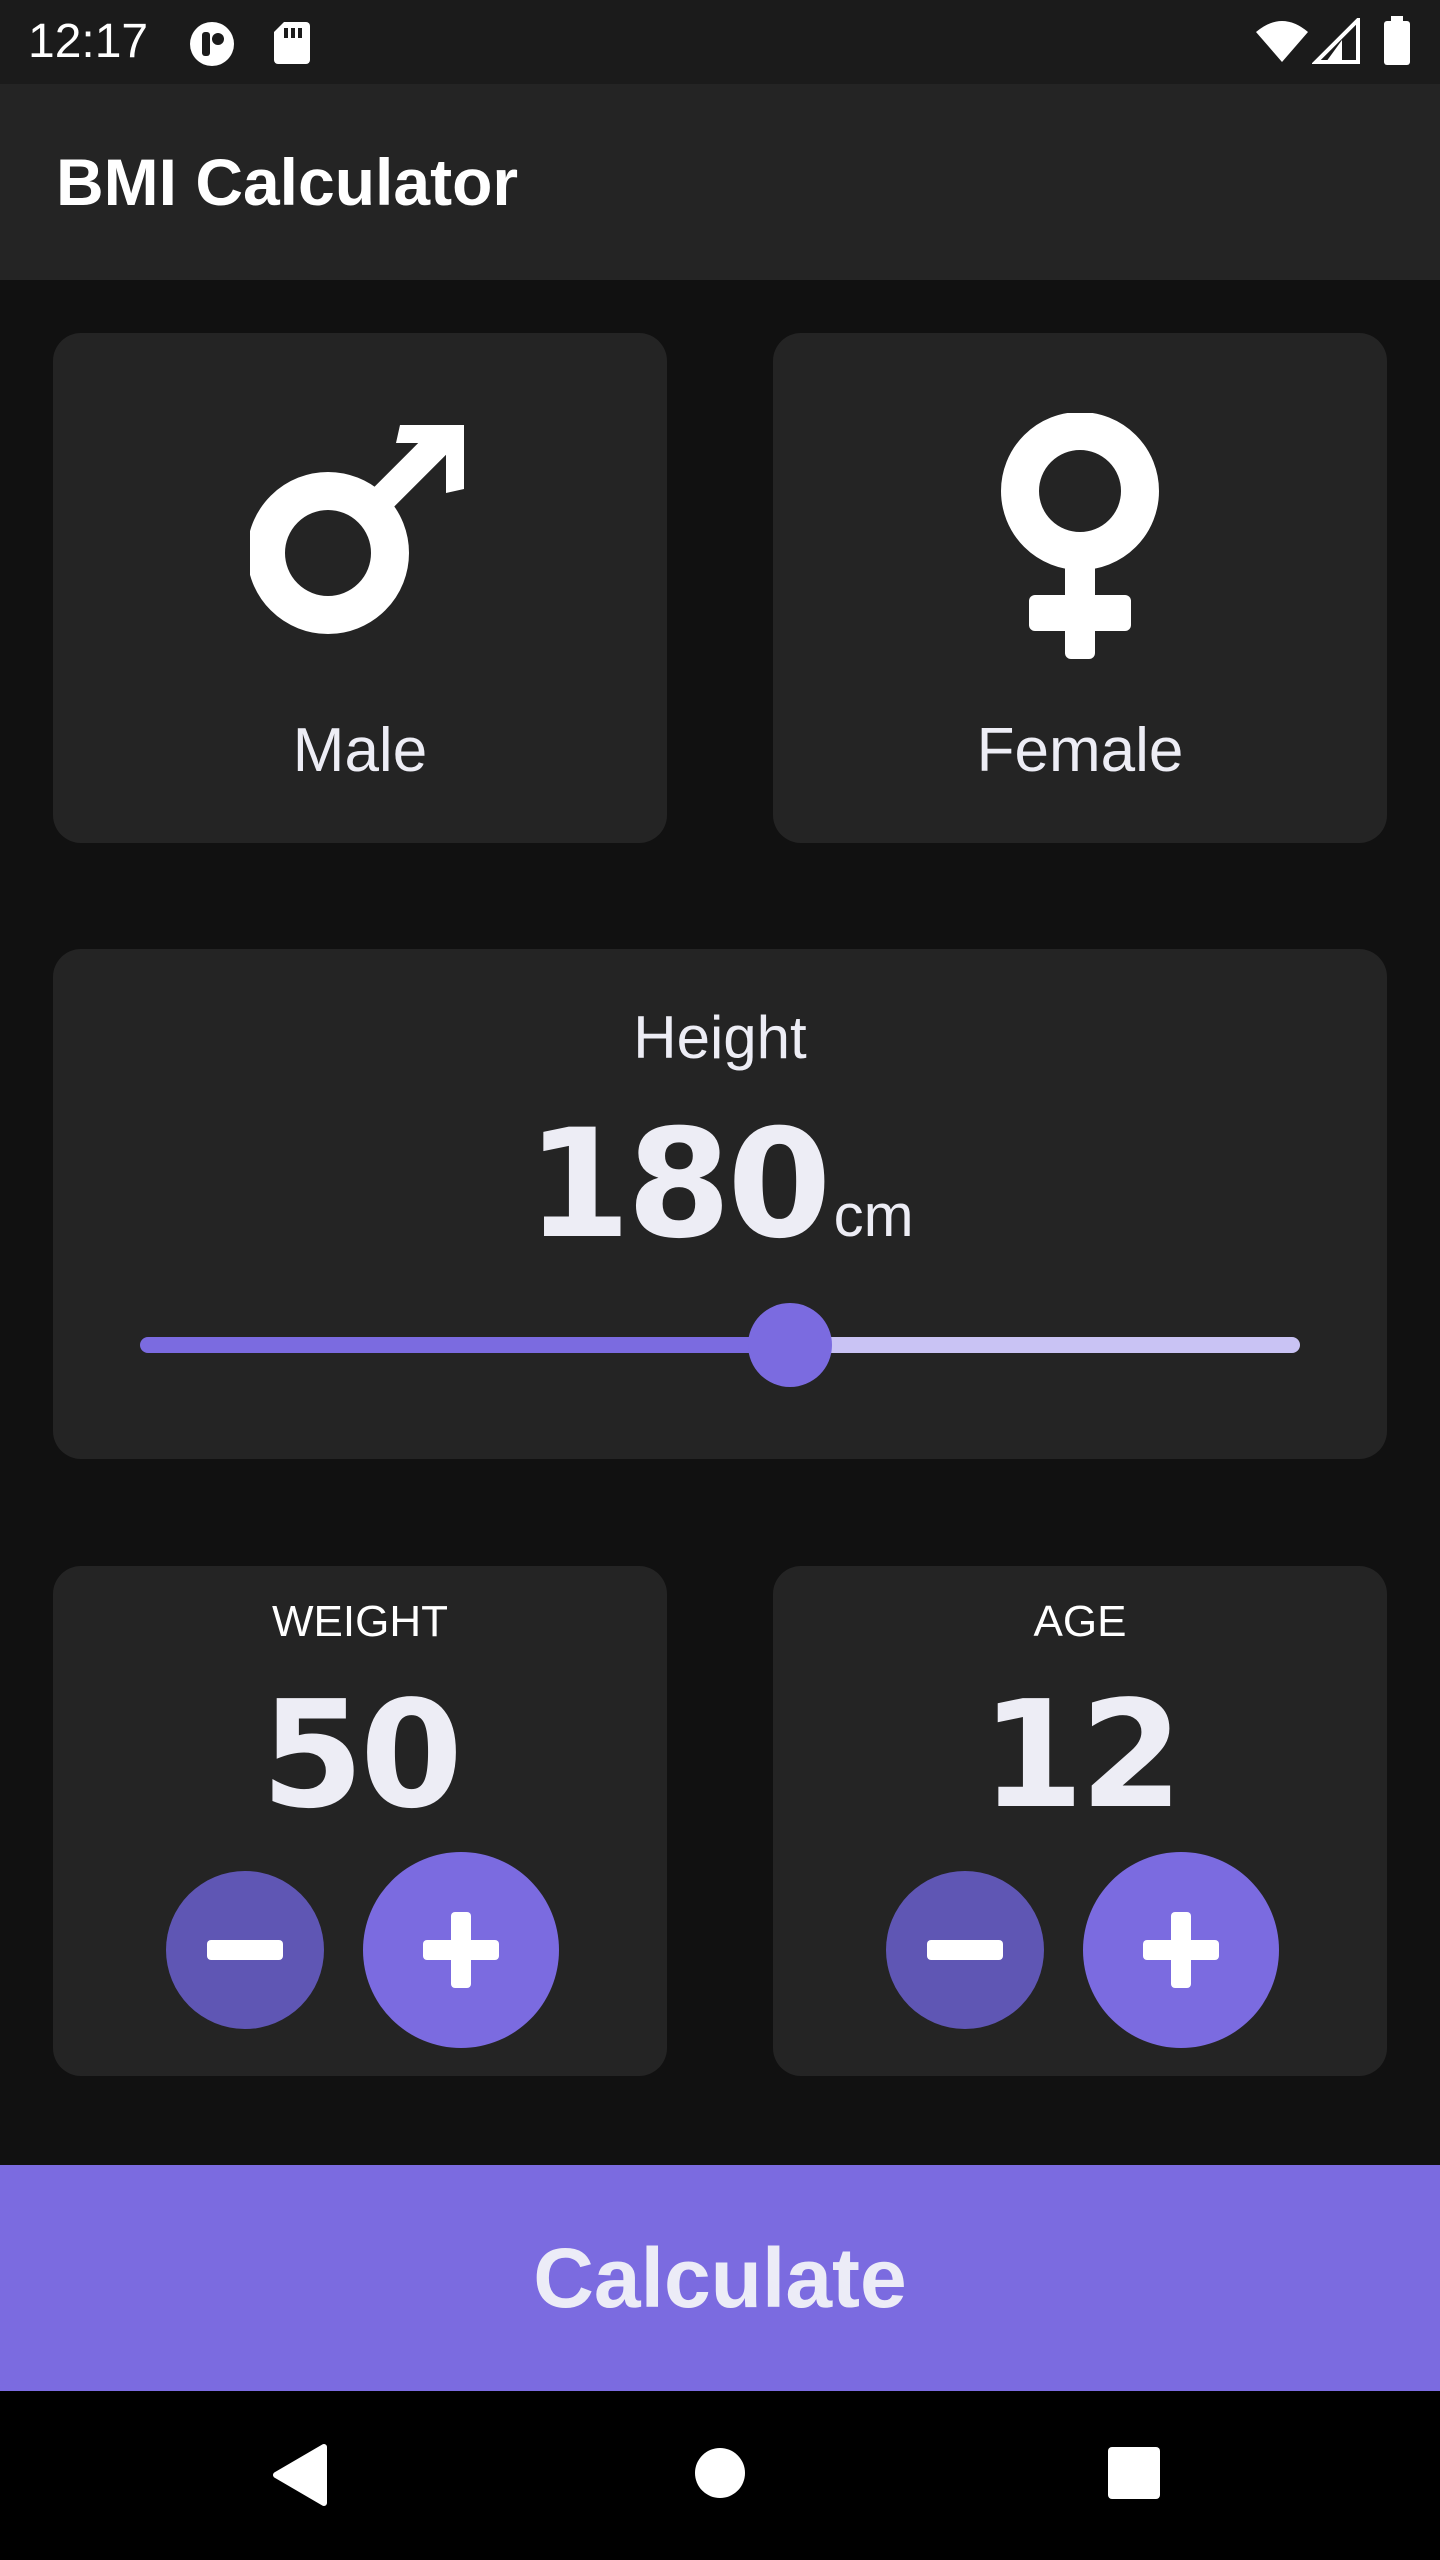  I want to click on status-bar: 12:17, so click(720, 42).